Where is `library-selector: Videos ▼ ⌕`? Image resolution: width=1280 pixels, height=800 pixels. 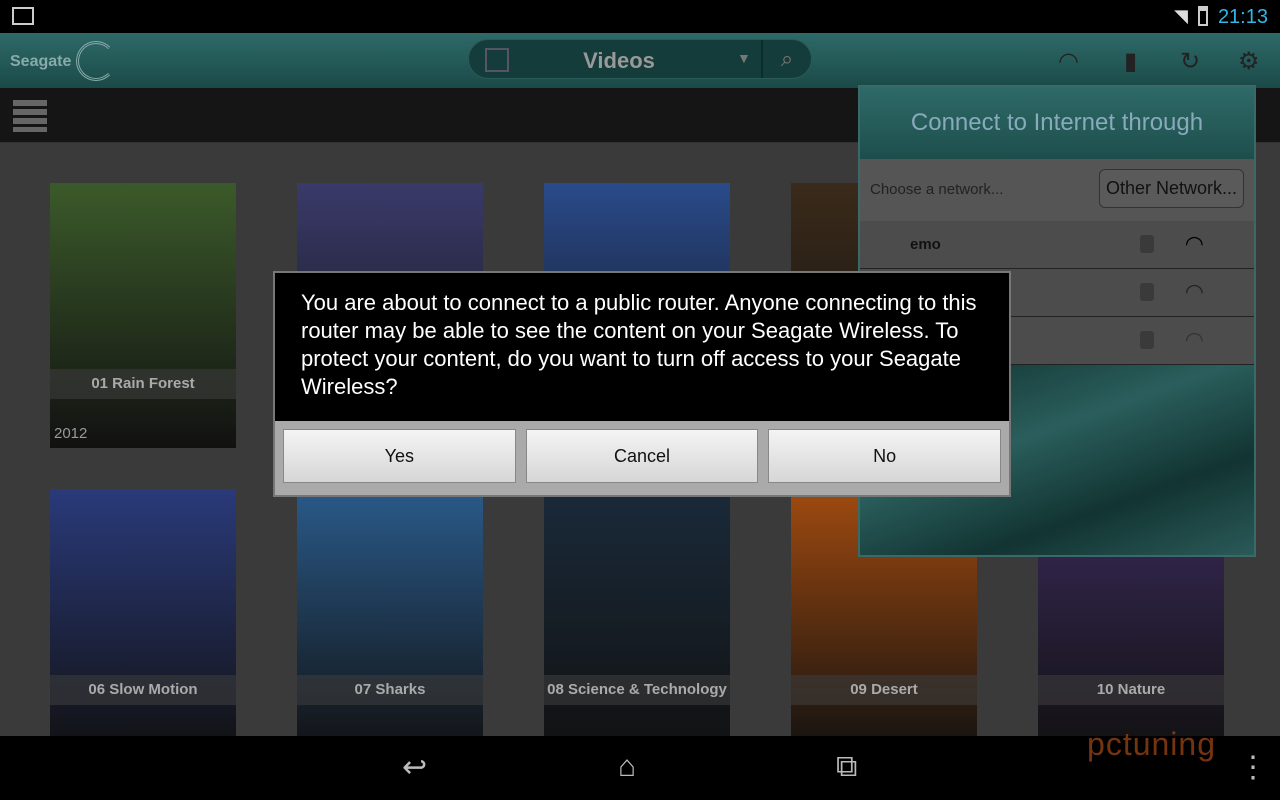 library-selector: Videos ▼ ⌕ is located at coordinates (640, 59).